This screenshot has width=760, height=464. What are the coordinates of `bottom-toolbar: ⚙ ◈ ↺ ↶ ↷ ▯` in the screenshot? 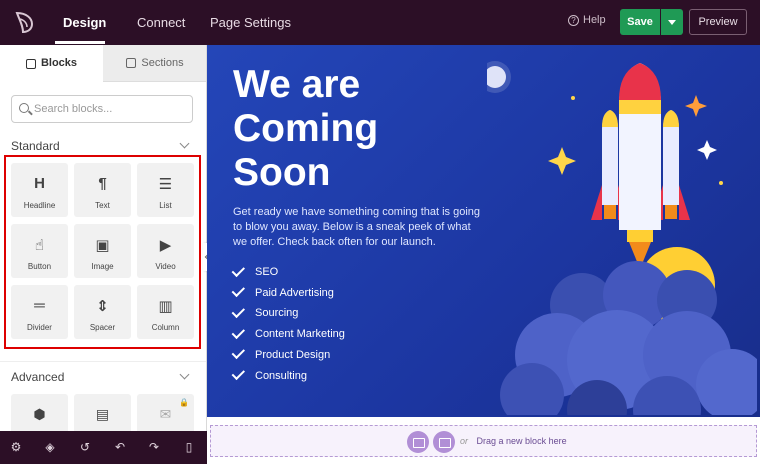 It's located at (103, 447).